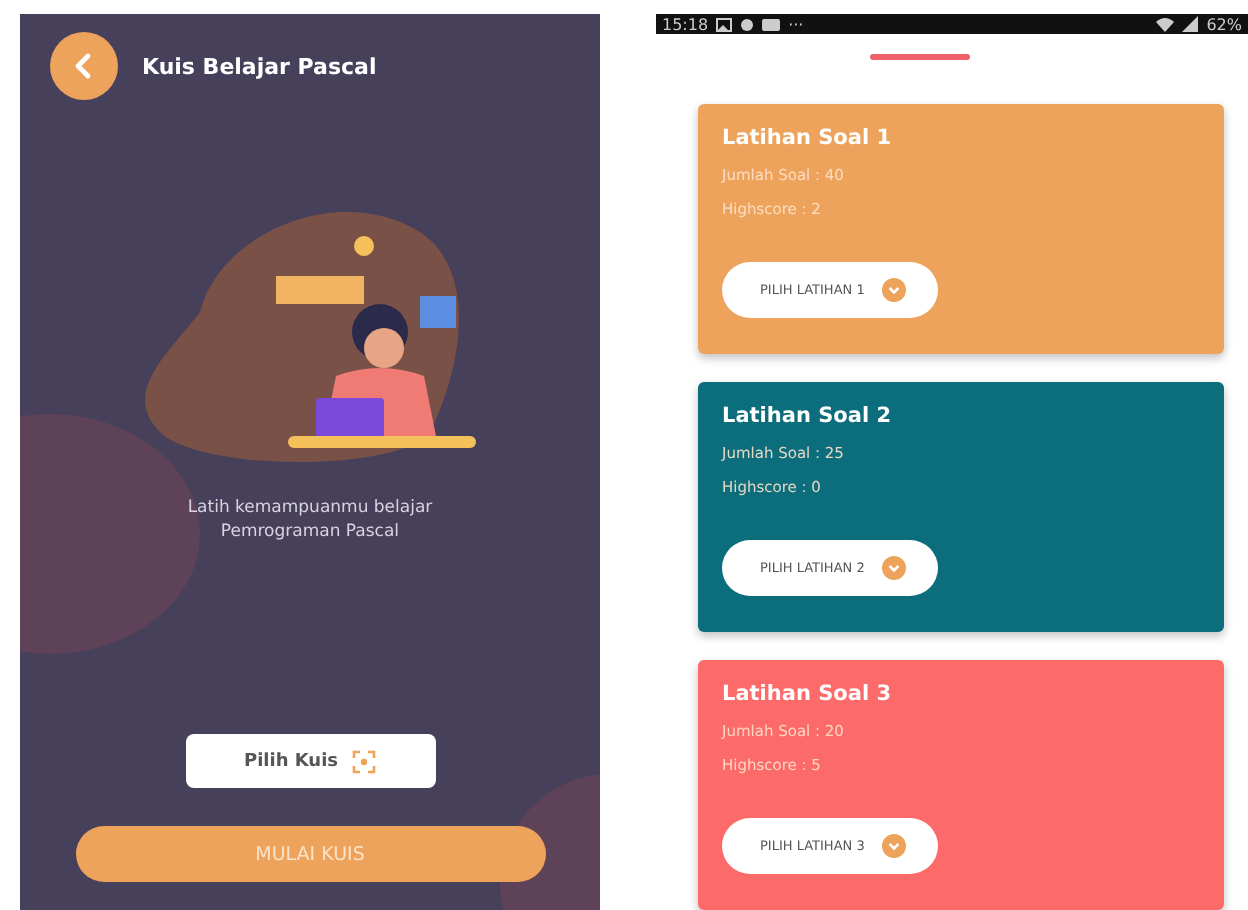  I want to click on battery-percent: 62%, so click(1224, 24).